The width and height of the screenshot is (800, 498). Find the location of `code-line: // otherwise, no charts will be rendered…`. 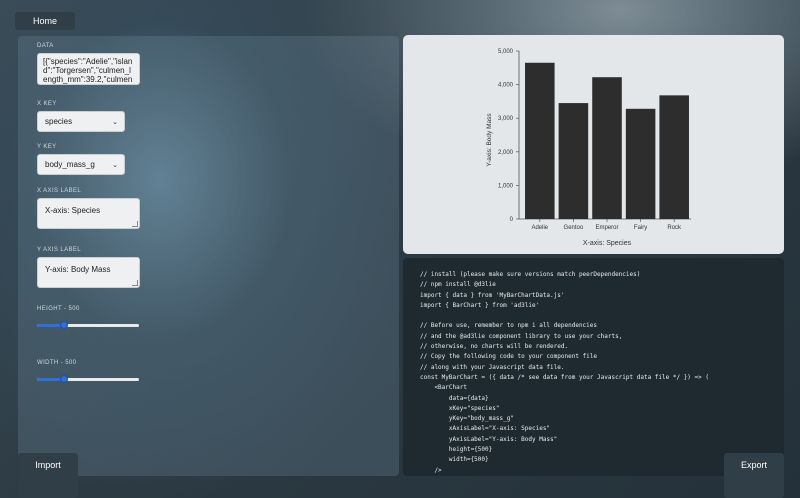

code-line: // otherwise, no charts will be rendered… is located at coordinates (494, 347).